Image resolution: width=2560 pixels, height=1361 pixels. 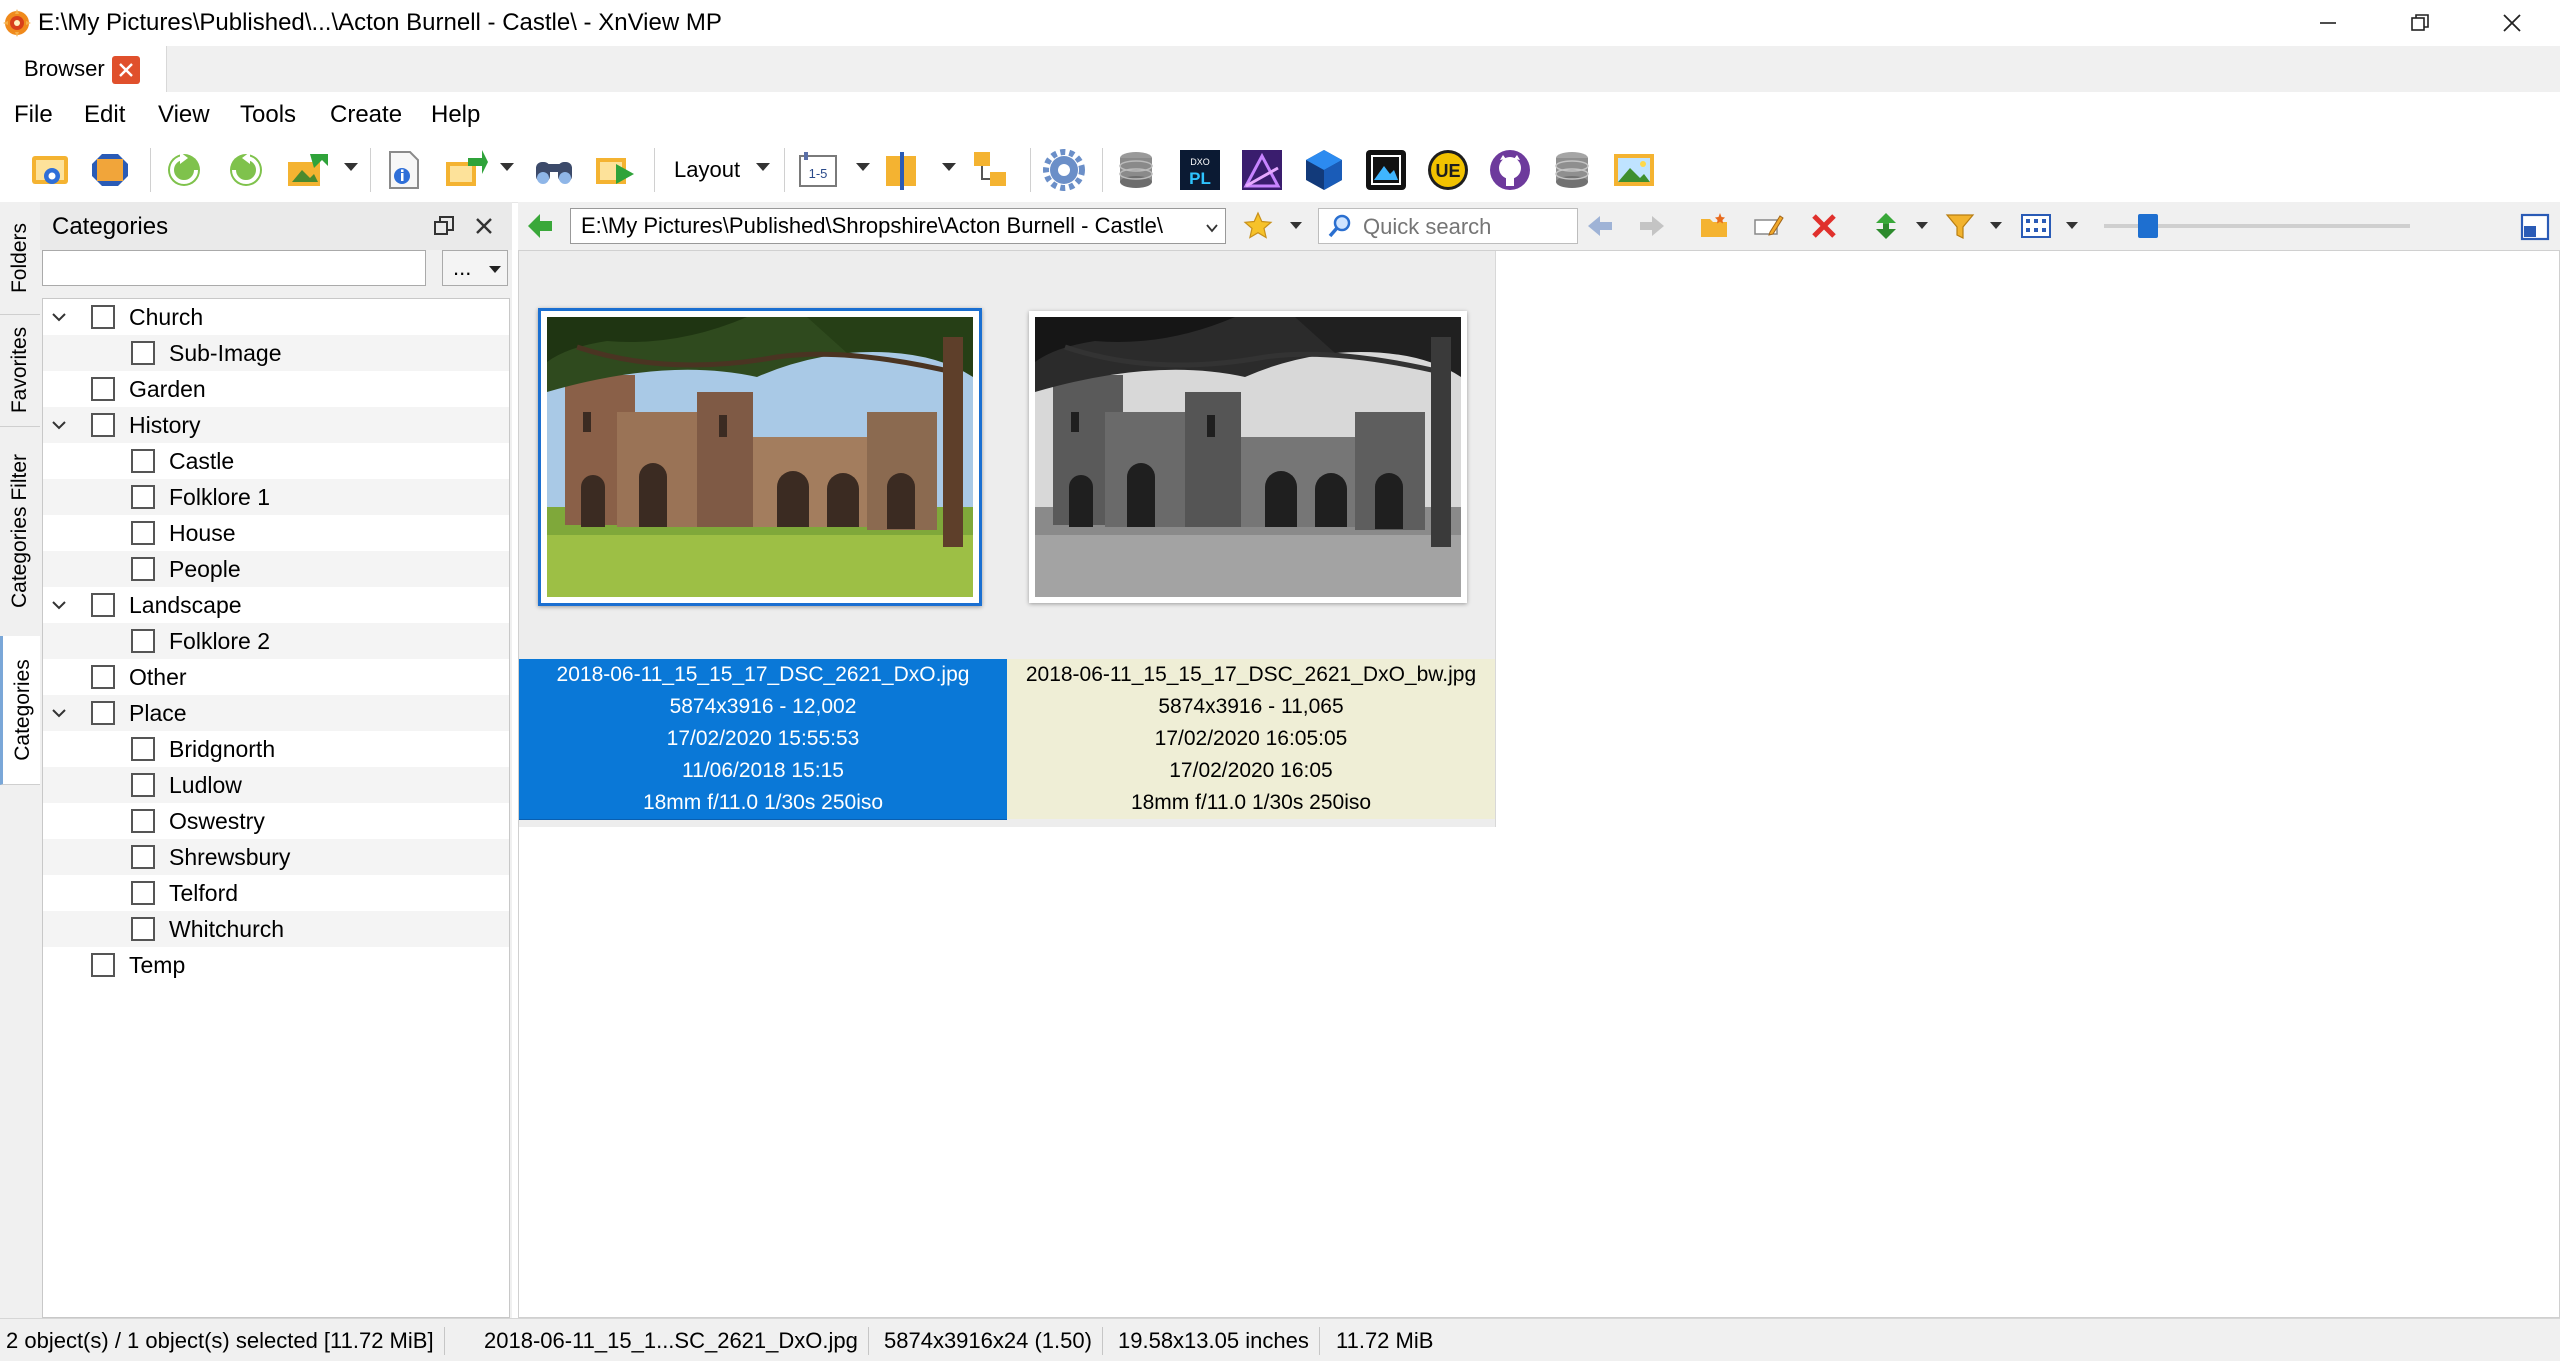 What do you see at coordinates (276, 641) in the screenshot?
I see `category-row: Folklore 2` at bounding box center [276, 641].